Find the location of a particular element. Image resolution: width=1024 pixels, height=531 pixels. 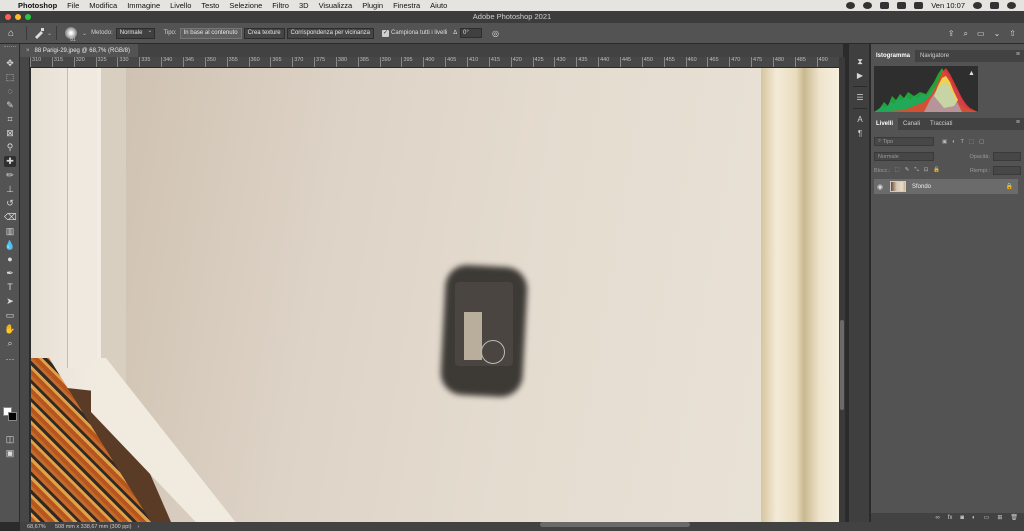

menu-selezione: Selezione is located at coordinates (245, 5).